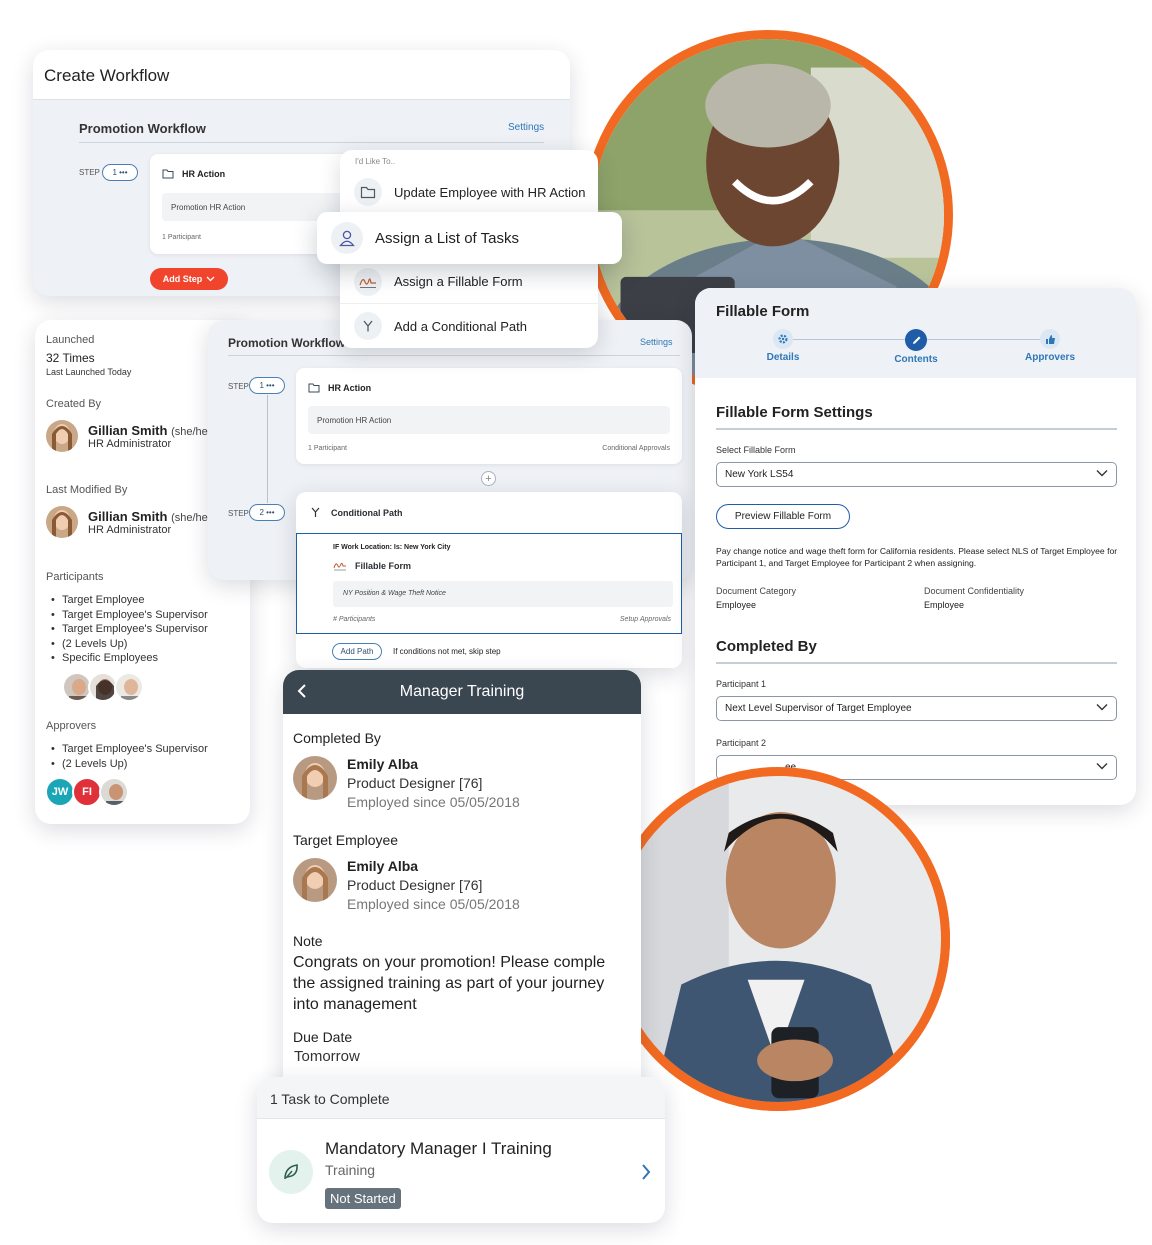 The image size is (1152, 1245). Describe the element at coordinates (916, 340) in the screenshot. I see `pencil-icon` at that location.